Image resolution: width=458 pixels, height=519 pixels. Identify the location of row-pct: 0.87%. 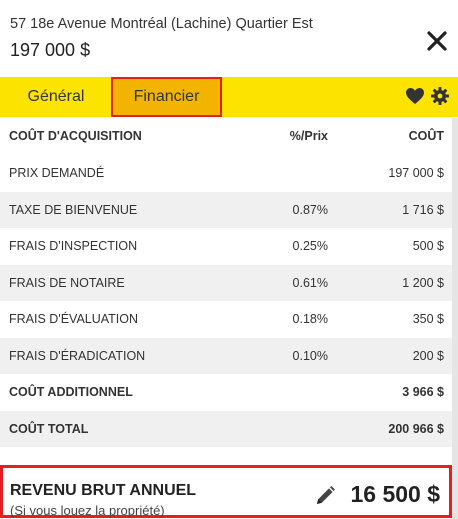
(310, 210).